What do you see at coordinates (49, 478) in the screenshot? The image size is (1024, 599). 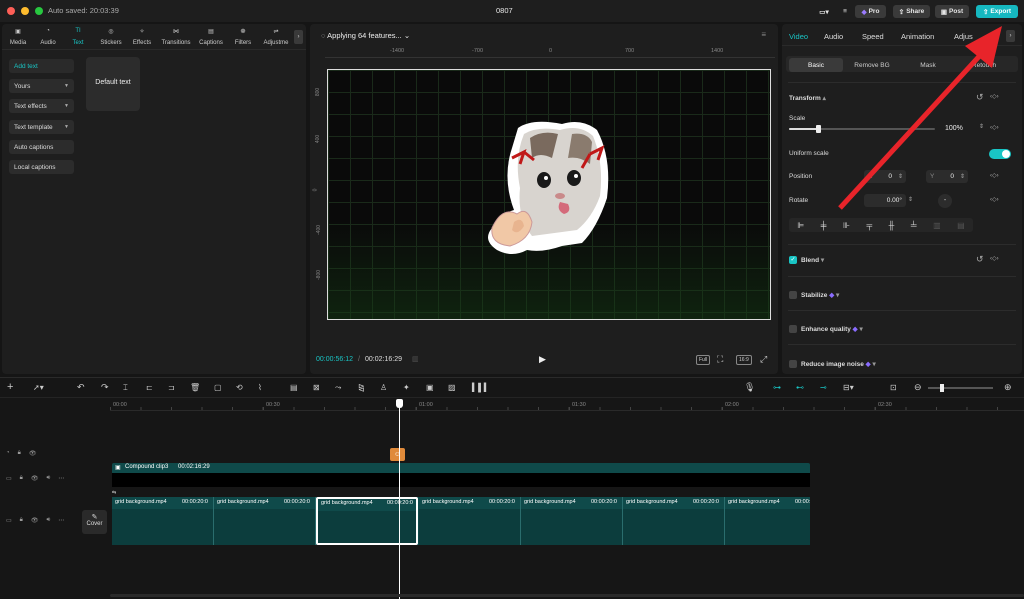 I see `speaker-icon: 🔊︎` at bounding box center [49, 478].